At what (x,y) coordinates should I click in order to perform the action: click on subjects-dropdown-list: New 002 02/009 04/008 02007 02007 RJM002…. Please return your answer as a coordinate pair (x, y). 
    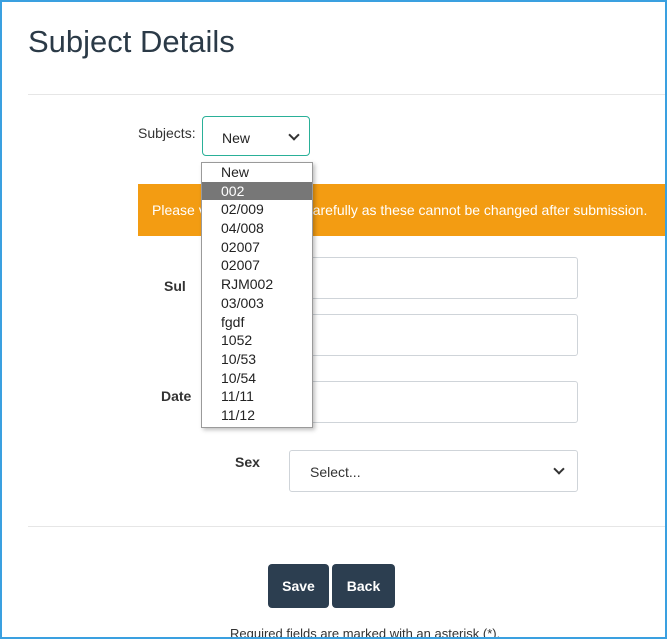
    Looking at the image, I should click on (257, 295).